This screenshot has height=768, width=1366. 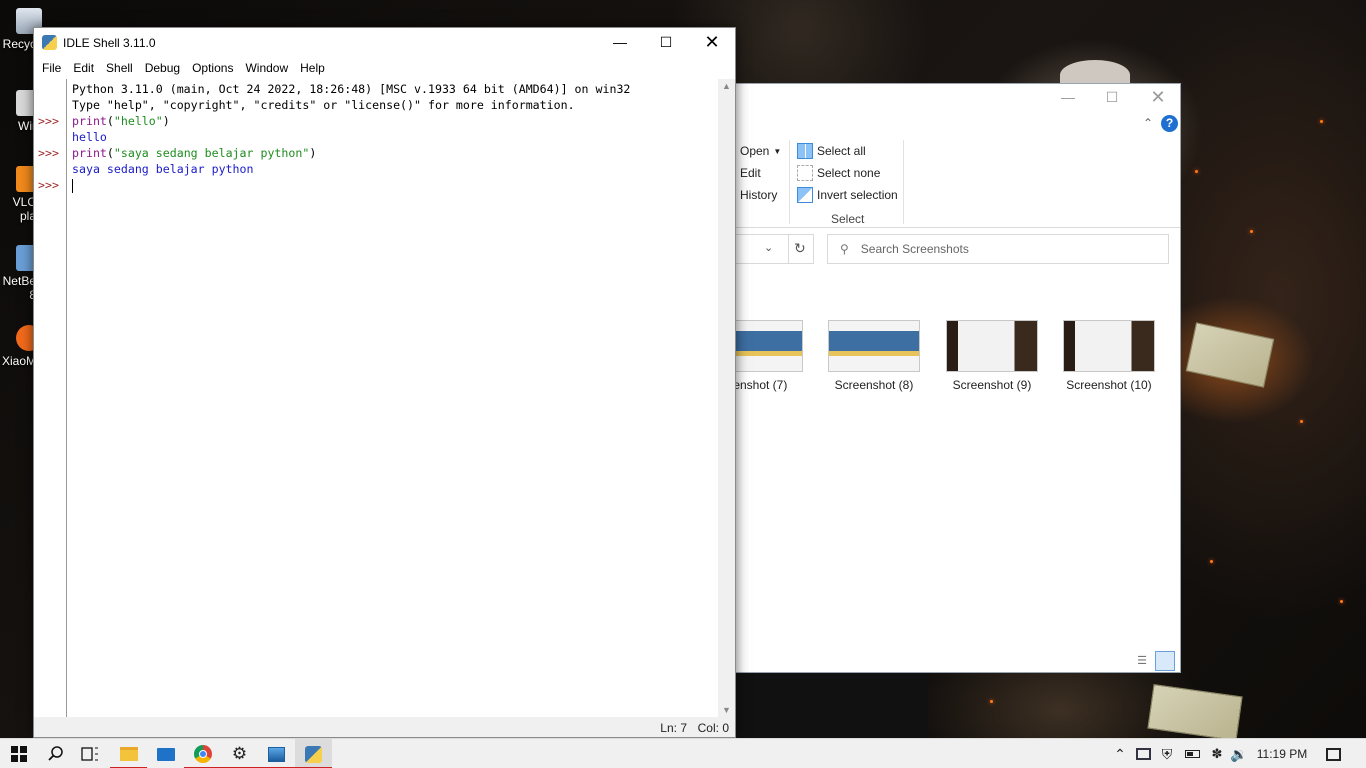 What do you see at coordinates (831, 705) in the screenshot?
I see `explorer-shadow-region` at bounding box center [831, 705].